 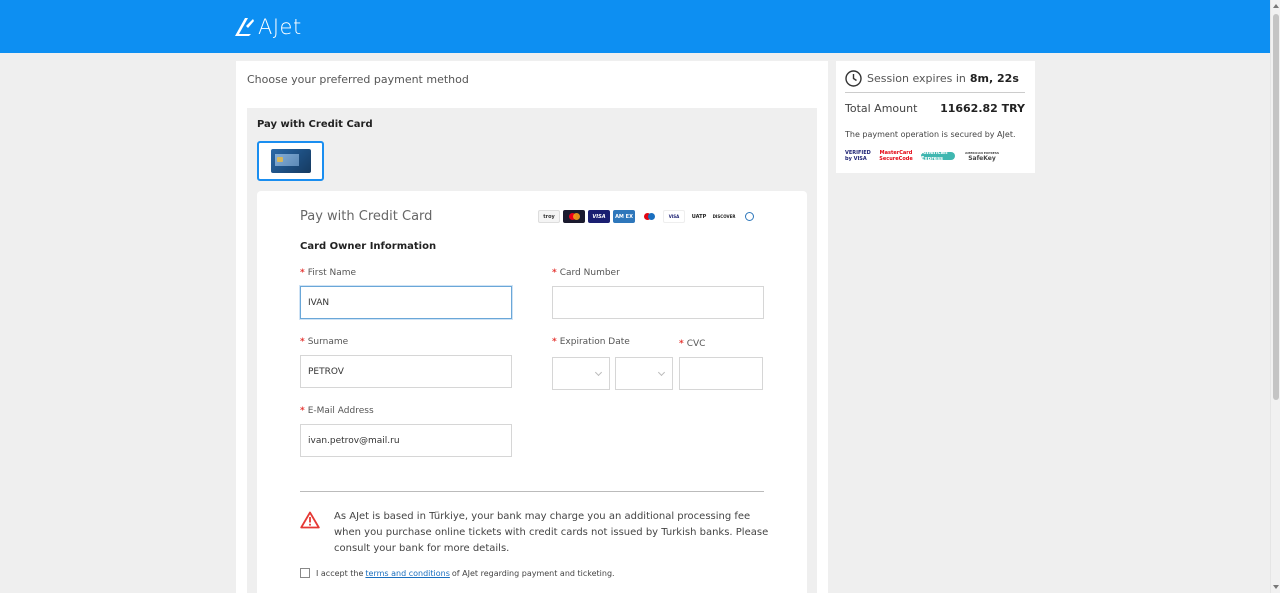 I want to click on terms-suffix: of AJet regarding payment and ticketing., so click(x=533, y=573).